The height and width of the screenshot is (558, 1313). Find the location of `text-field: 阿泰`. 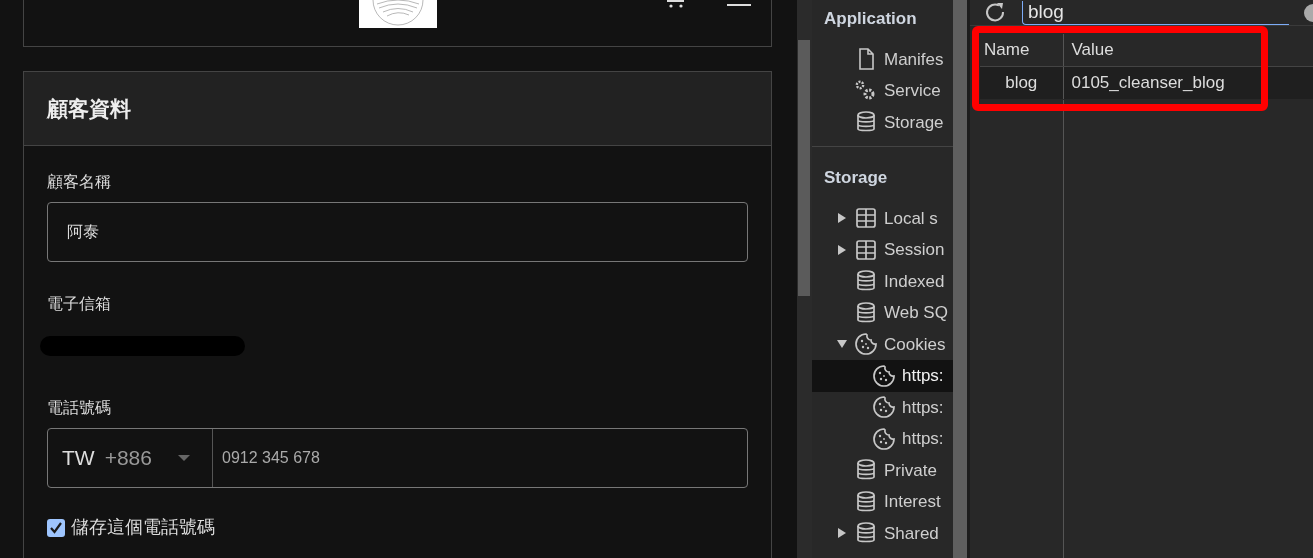

text-field: 阿泰 is located at coordinates (397, 232).